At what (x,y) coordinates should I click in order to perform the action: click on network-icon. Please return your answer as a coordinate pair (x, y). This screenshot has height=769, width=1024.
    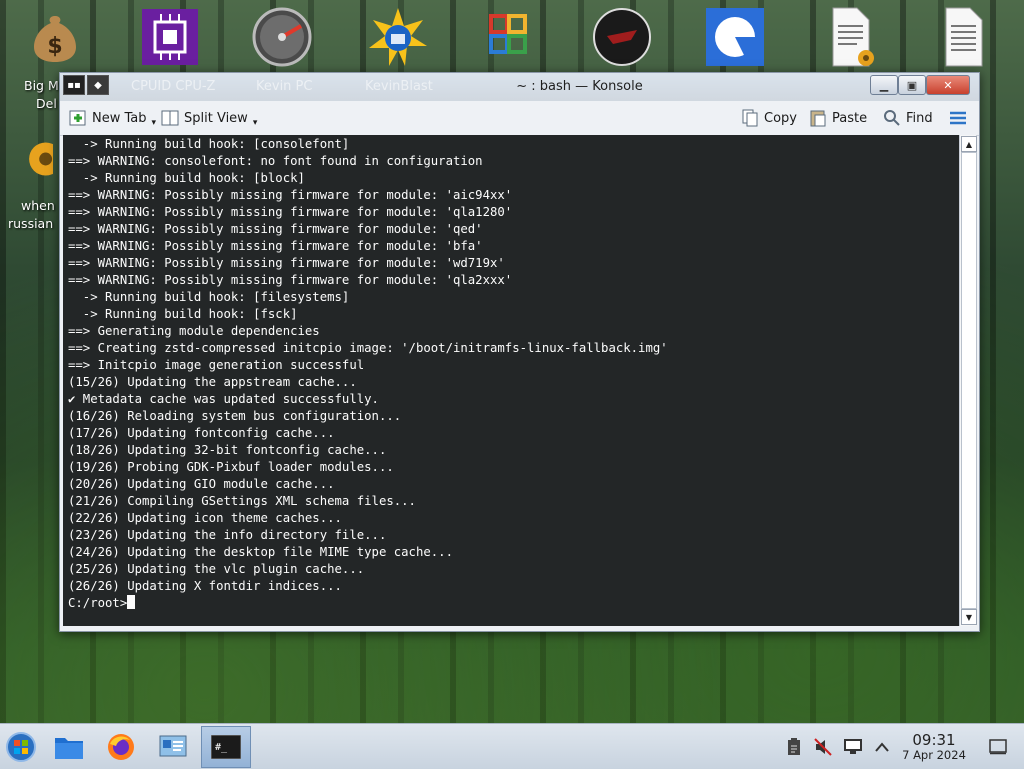
    Looking at the image, I should click on (853, 747).